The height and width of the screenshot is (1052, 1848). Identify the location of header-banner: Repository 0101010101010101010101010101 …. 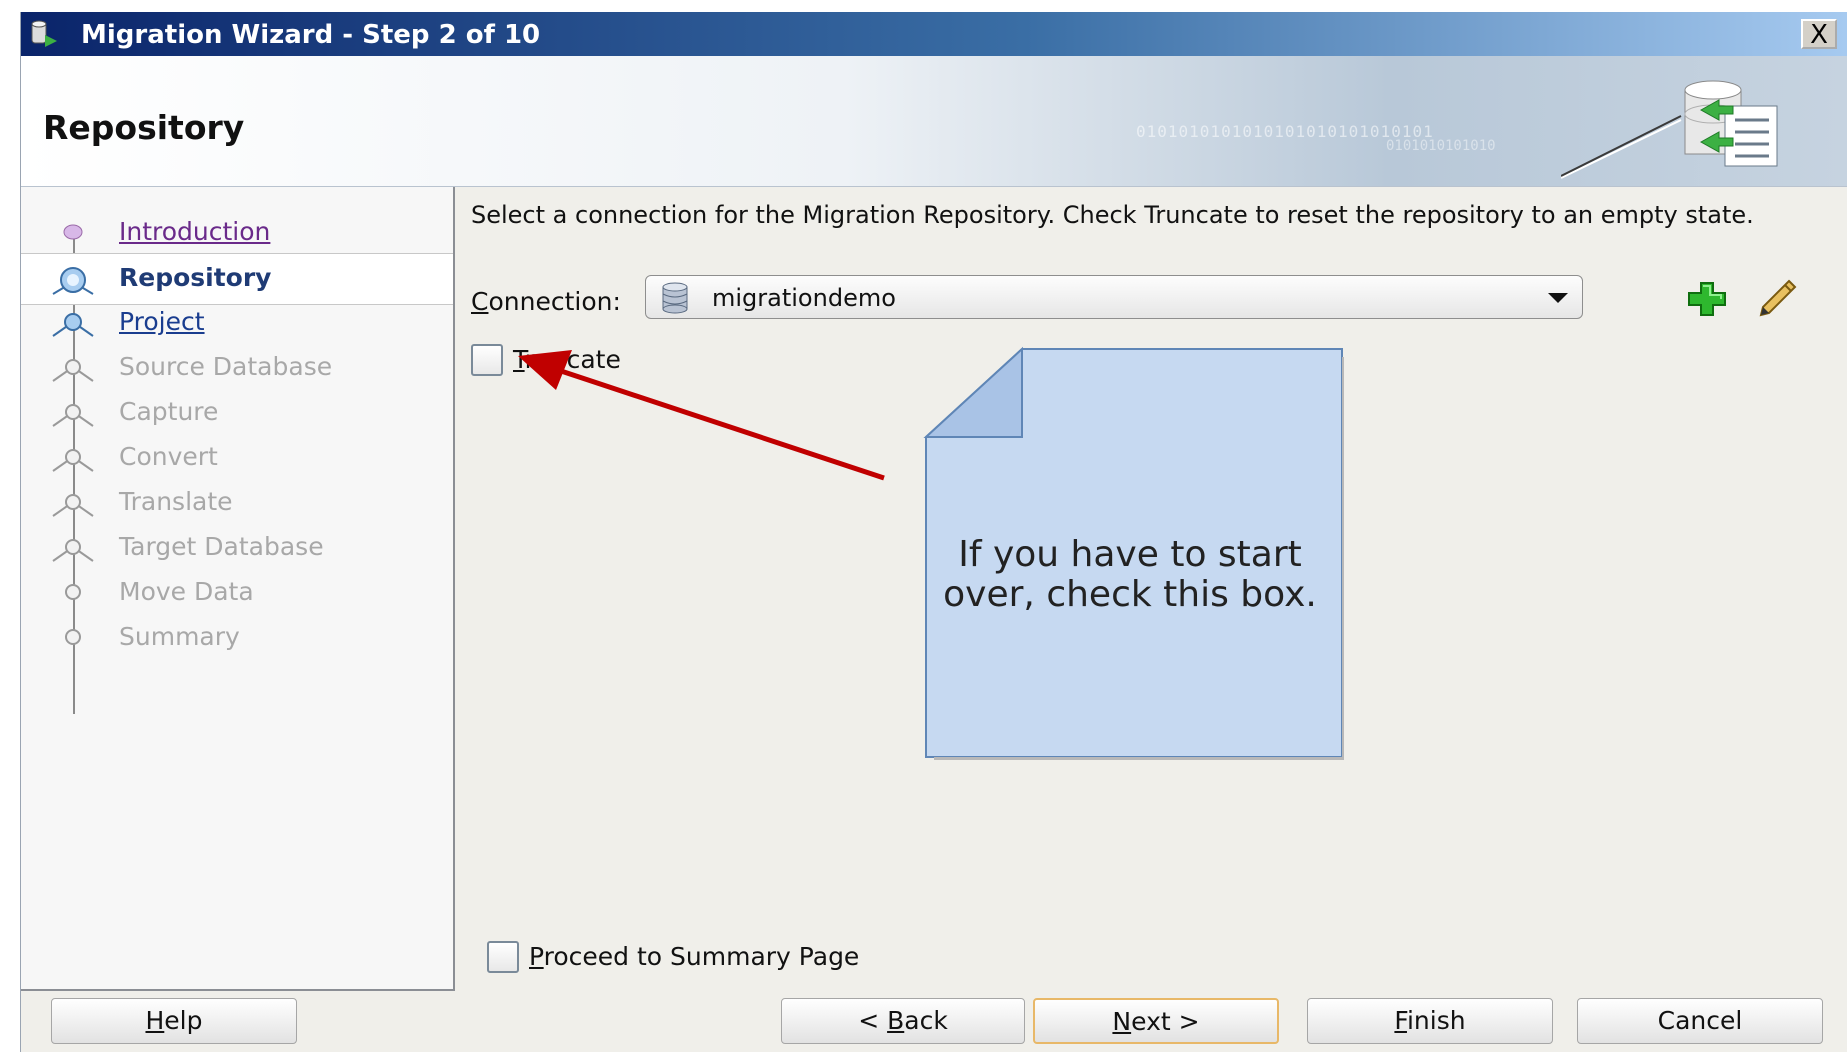
(934, 121).